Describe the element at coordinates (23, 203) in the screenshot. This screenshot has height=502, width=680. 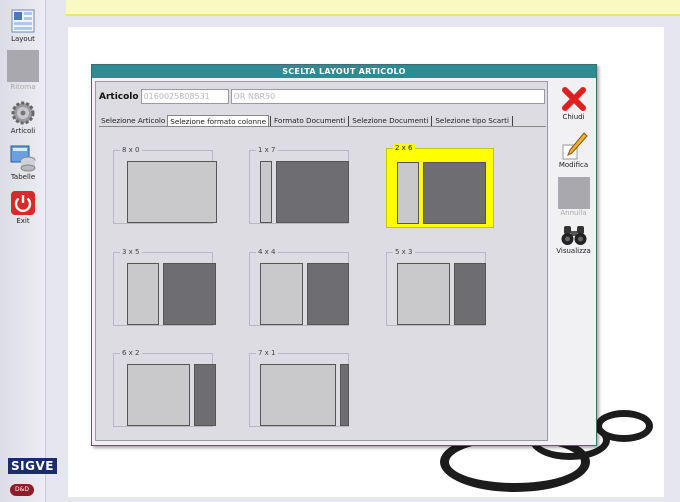
I see `power-icon` at that location.